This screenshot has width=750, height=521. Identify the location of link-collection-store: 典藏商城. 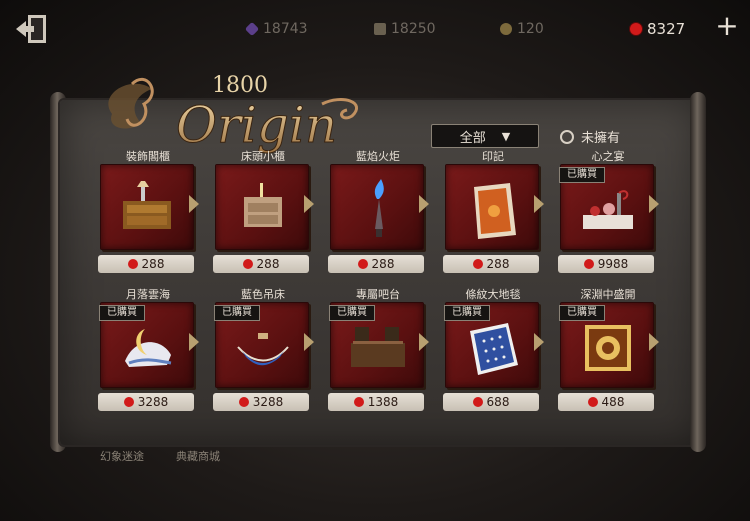
(198, 456).